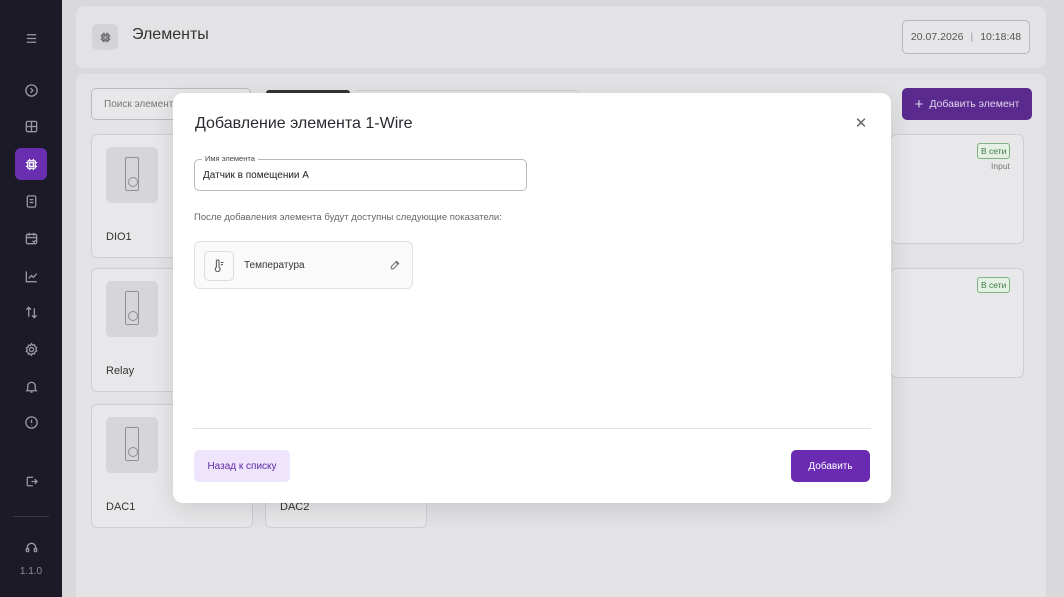  I want to click on support-icon, so click(31, 547).